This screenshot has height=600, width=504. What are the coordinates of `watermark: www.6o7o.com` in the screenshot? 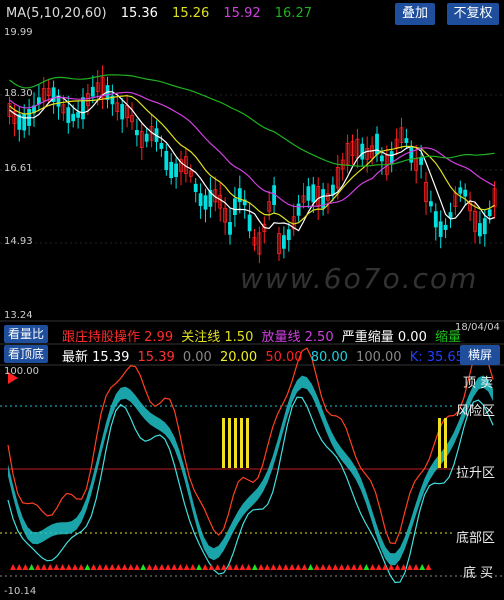 It's located at (359, 278).